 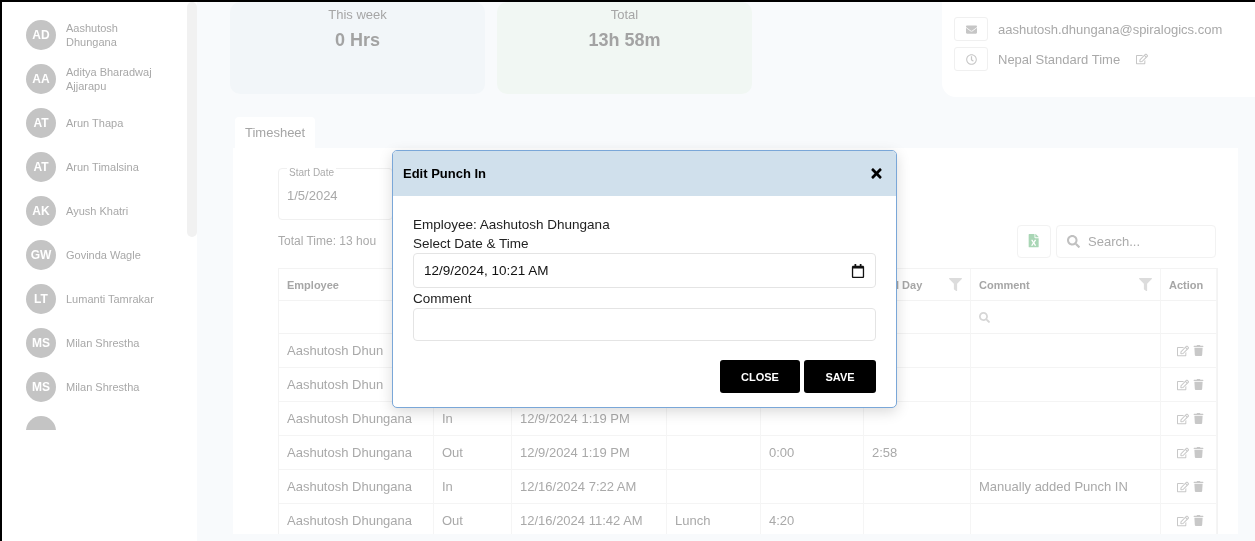 I want to click on table-cell: Lunch, so click(x=714, y=519).